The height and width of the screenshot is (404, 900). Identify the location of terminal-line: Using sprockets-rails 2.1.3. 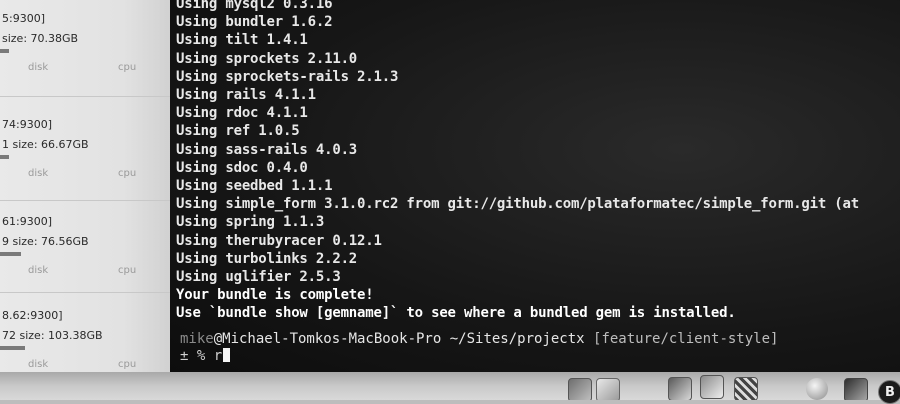
(287, 76).